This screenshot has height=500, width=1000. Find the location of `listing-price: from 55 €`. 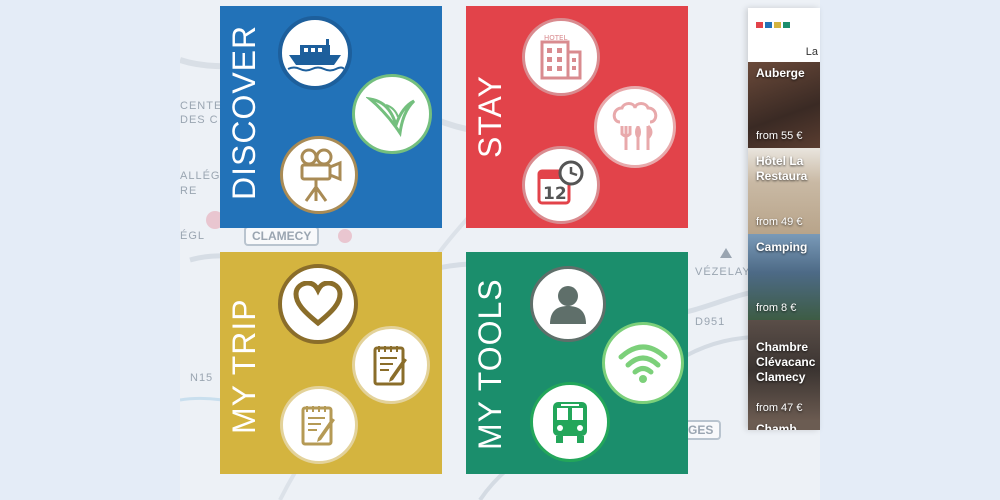

listing-price: from 55 € is located at coordinates (779, 136).